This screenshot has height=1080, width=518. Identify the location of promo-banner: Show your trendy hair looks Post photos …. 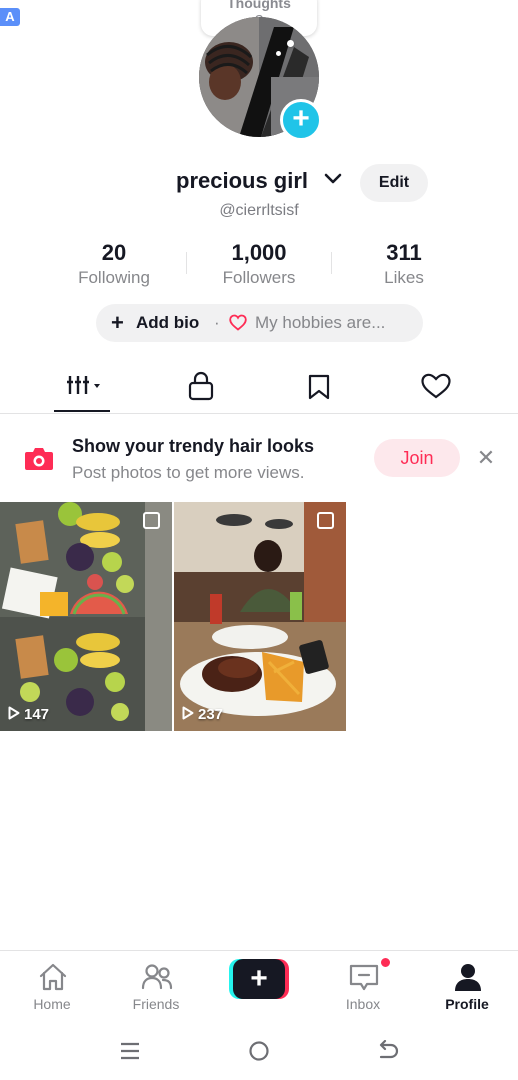
(259, 459).